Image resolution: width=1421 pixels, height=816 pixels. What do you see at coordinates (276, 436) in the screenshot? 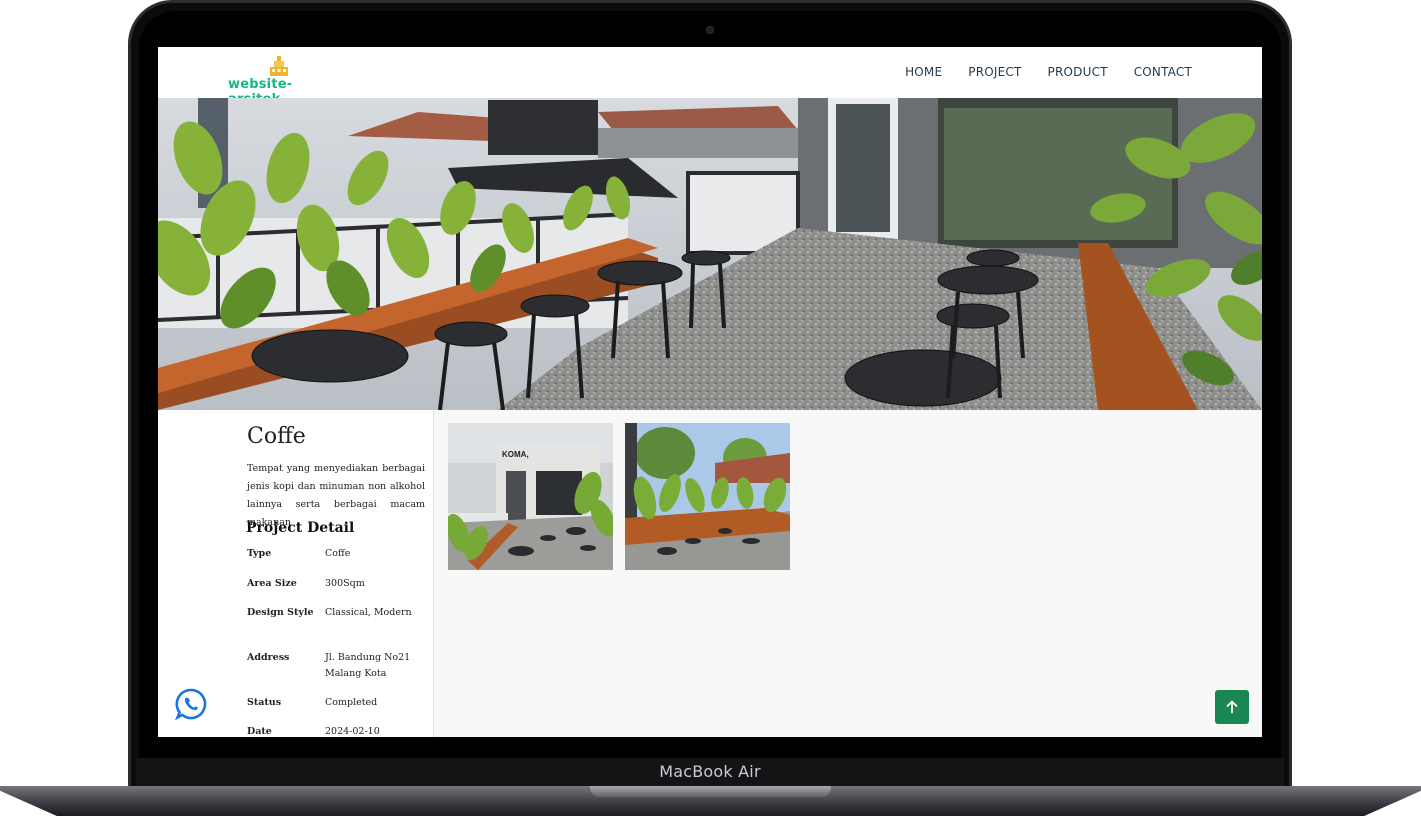
I see `project-title: Coffe` at bounding box center [276, 436].